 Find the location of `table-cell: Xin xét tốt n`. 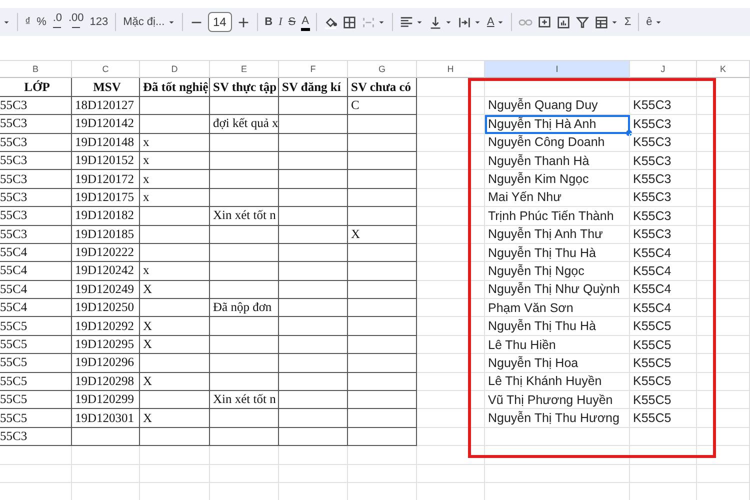

table-cell: Xin xét tốt n is located at coordinates (244, 216).